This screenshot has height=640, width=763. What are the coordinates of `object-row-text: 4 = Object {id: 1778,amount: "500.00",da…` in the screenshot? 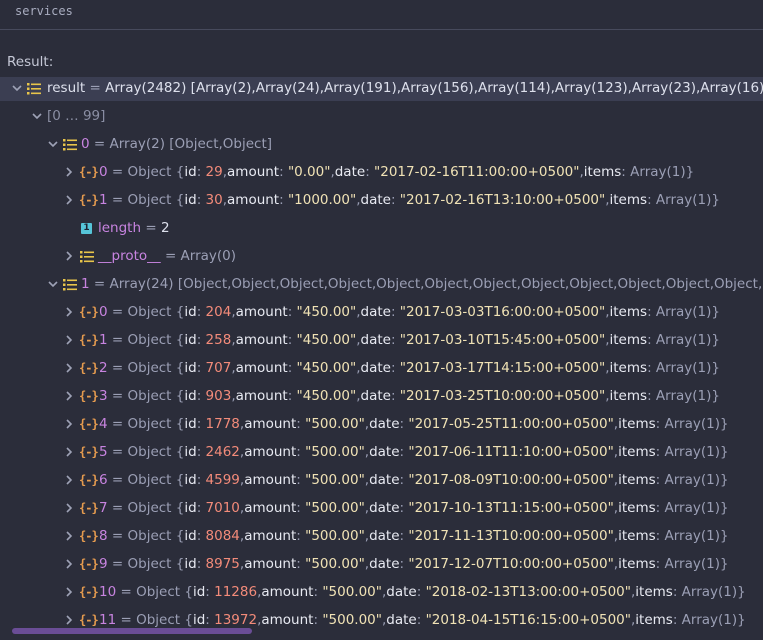 It's located at (414, 424).